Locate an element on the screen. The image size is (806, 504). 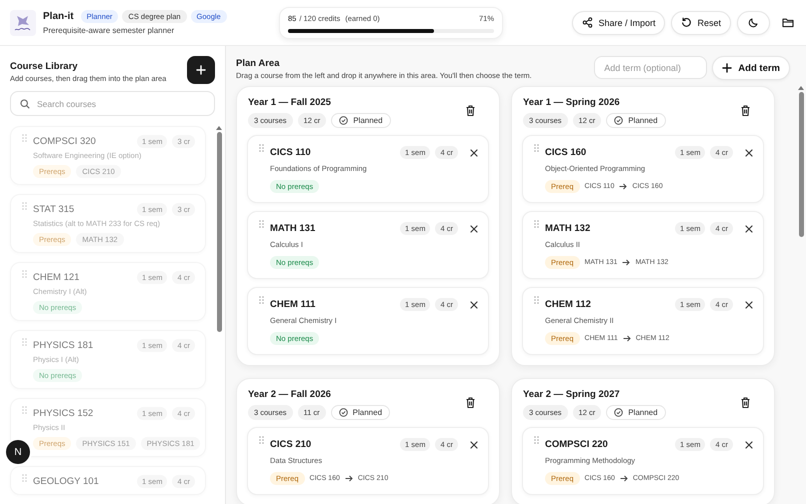
term-title: Year 1 — Fall 2025 is located at coordinates (290, 102).